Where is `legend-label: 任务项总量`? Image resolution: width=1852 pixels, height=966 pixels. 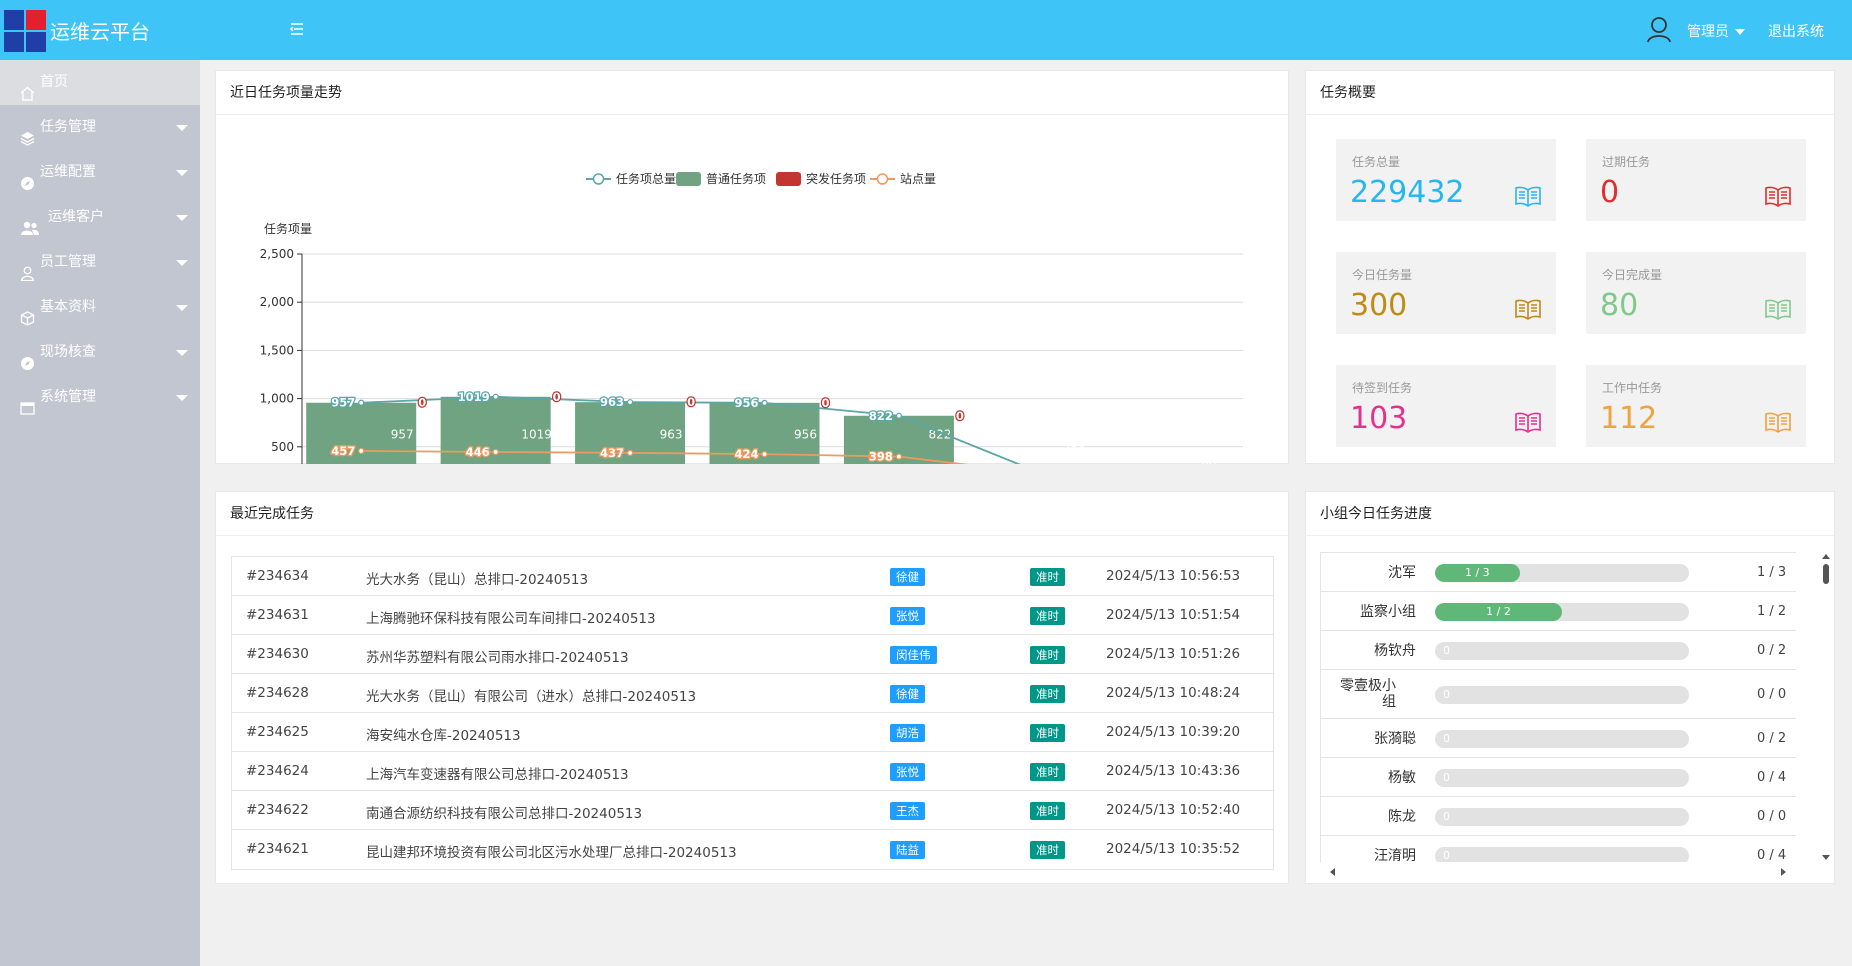
legend-label: 任务项总量 is located at coordinates (646, 178).